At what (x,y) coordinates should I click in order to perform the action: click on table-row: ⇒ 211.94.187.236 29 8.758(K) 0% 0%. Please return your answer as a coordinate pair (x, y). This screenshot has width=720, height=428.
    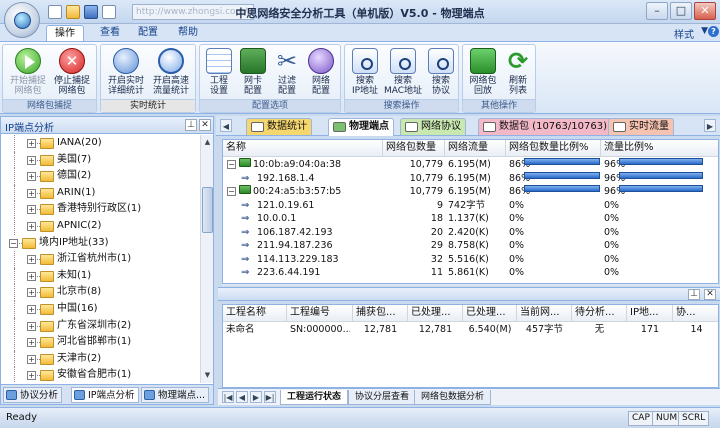
    Looking at the image, I should click on (470, 246).